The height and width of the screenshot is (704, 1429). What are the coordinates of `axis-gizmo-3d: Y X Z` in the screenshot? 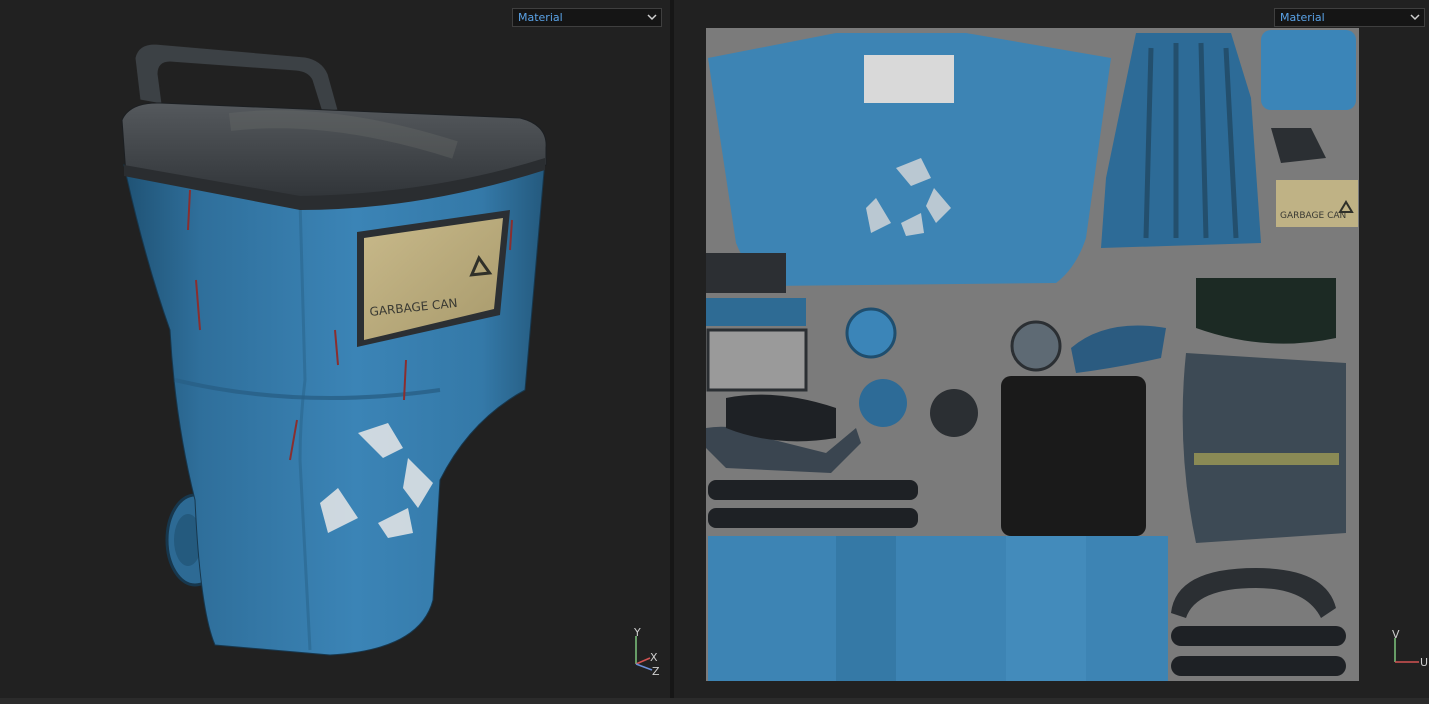 It's located at (646, 653).